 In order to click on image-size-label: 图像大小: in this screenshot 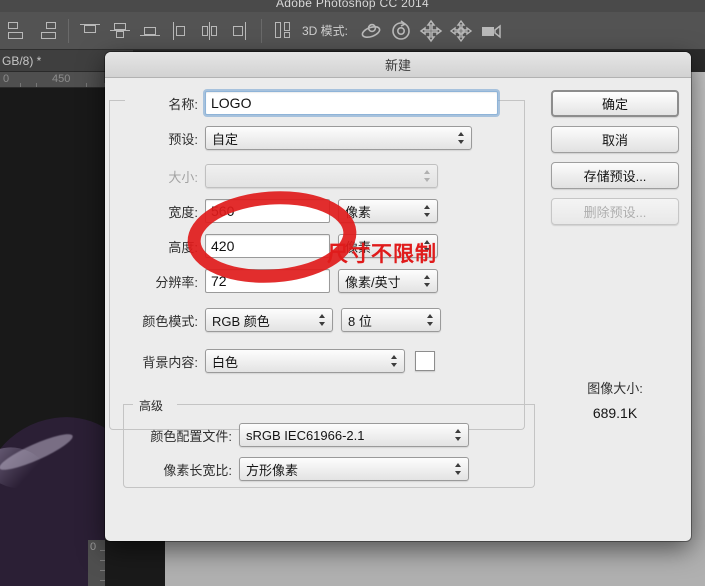, I will do `click(615, 388)`.